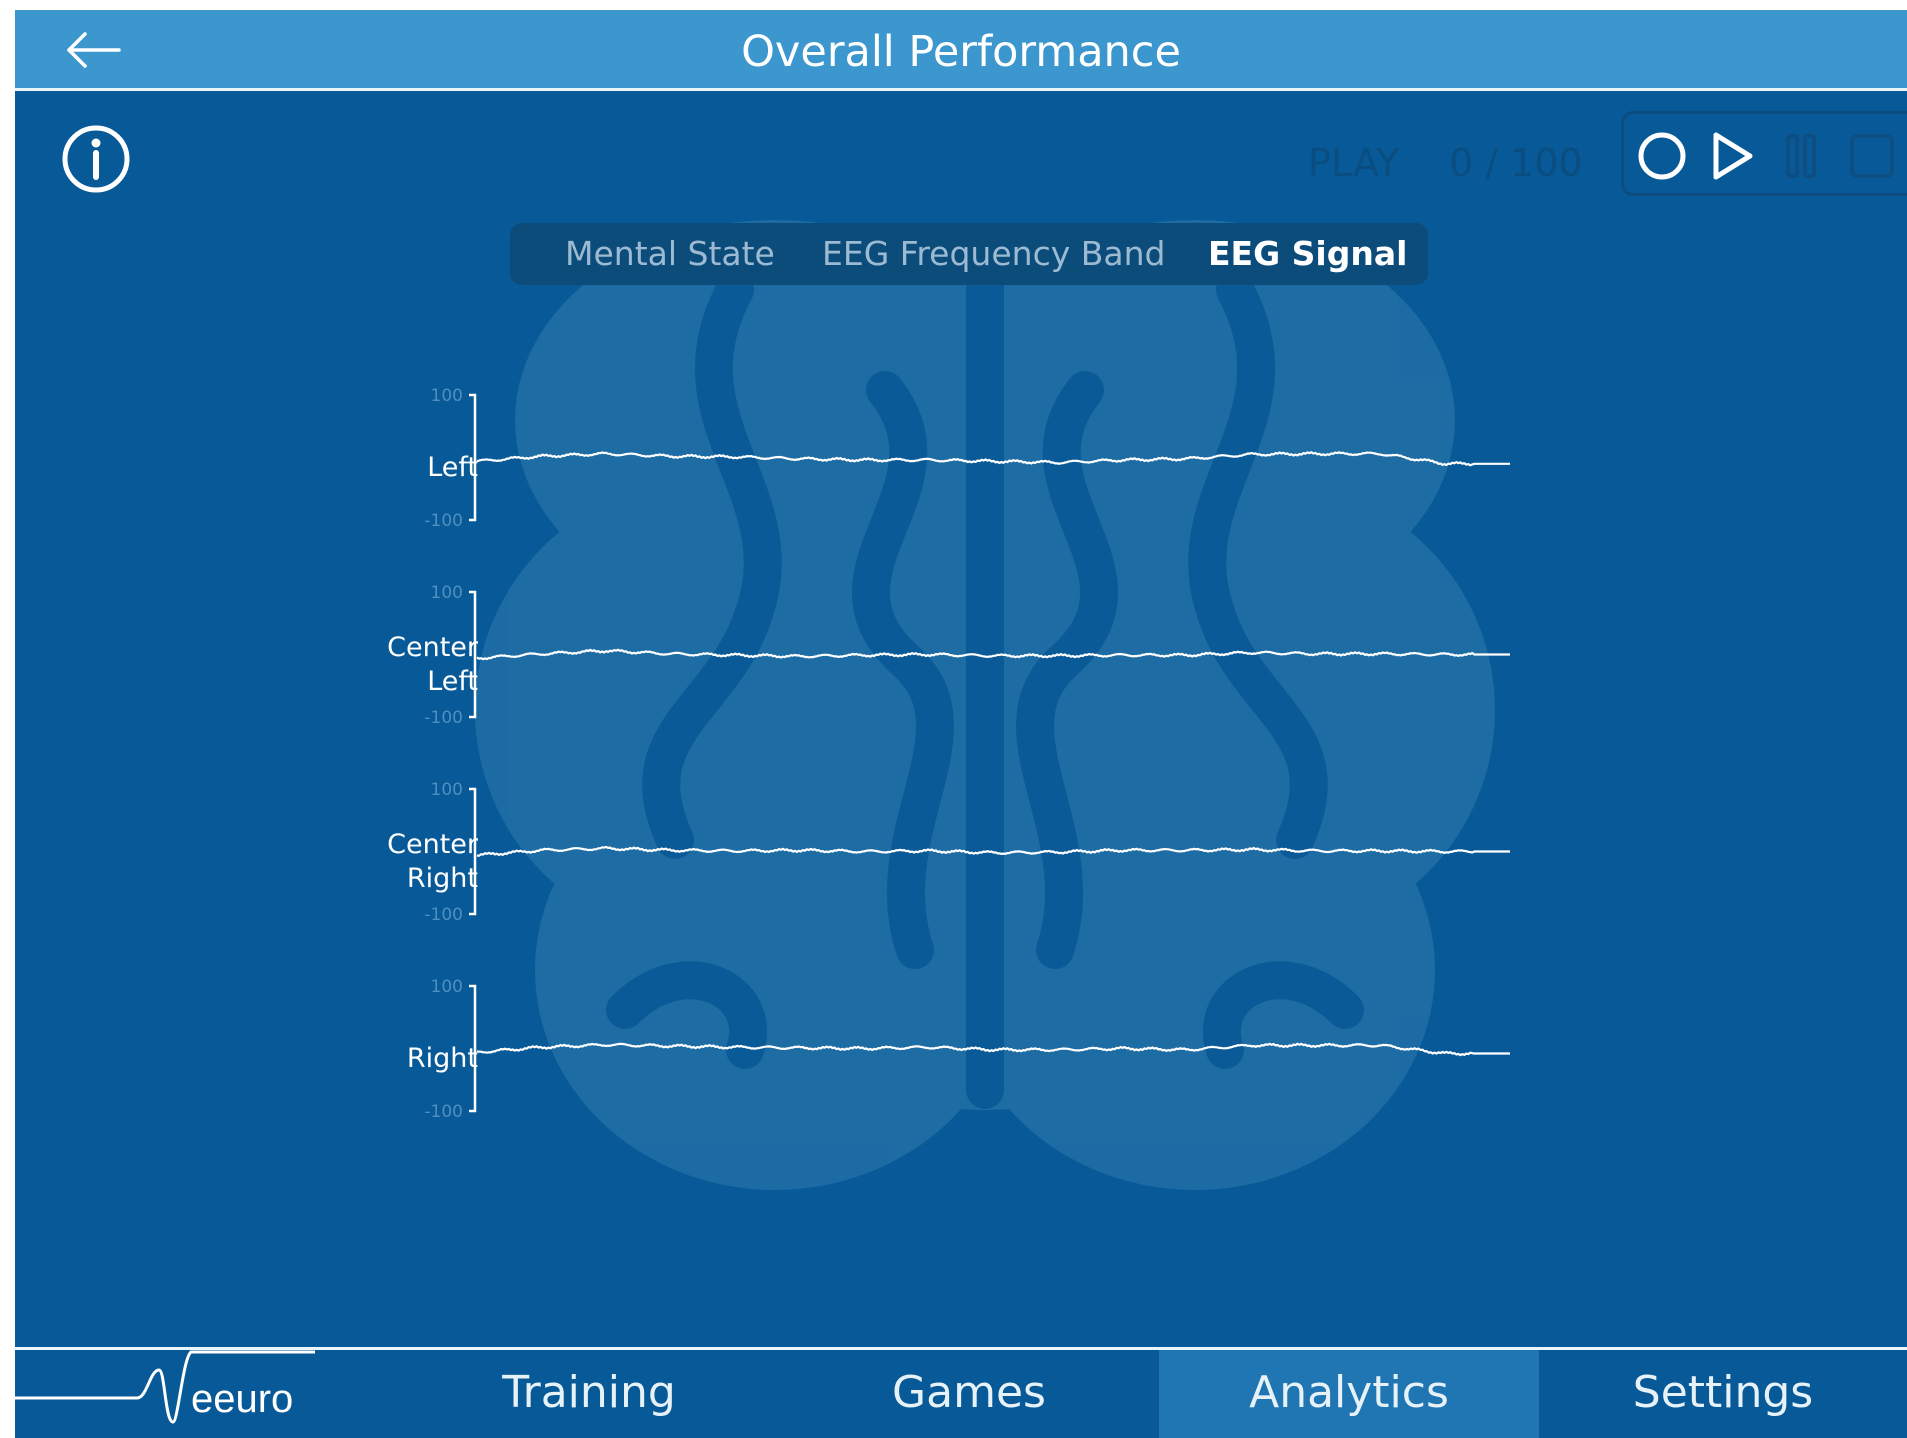 This screenshot has height=1438, width=1907. I want to click on nav-analytics: Analytics, so click(1349, 1394).